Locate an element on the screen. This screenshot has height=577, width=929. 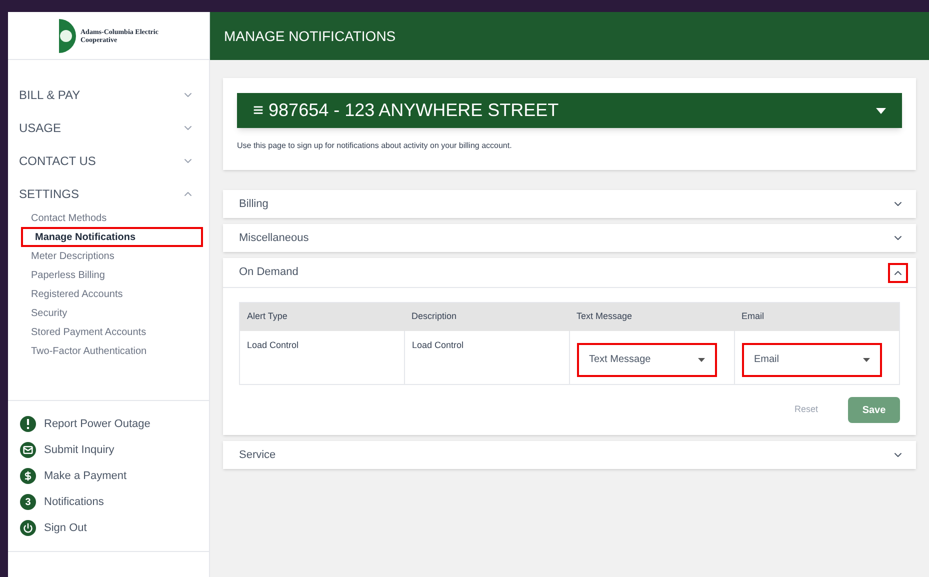
quick-link: Report Power Outage is located at coordinates (97, 424).